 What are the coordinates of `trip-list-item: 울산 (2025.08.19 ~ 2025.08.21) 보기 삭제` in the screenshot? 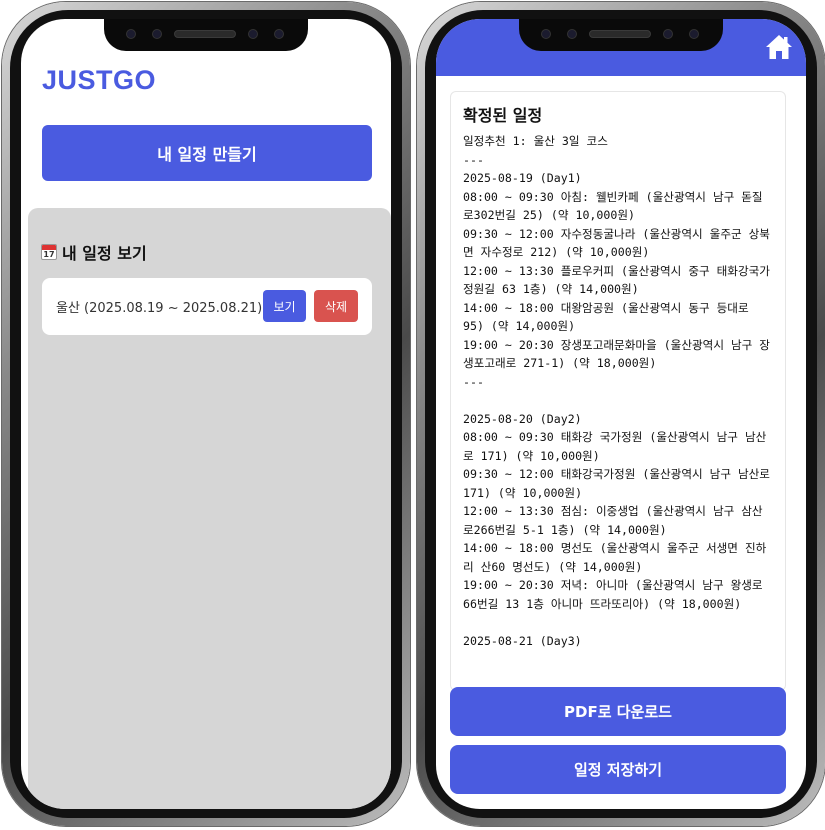 It's located at (207, 306).